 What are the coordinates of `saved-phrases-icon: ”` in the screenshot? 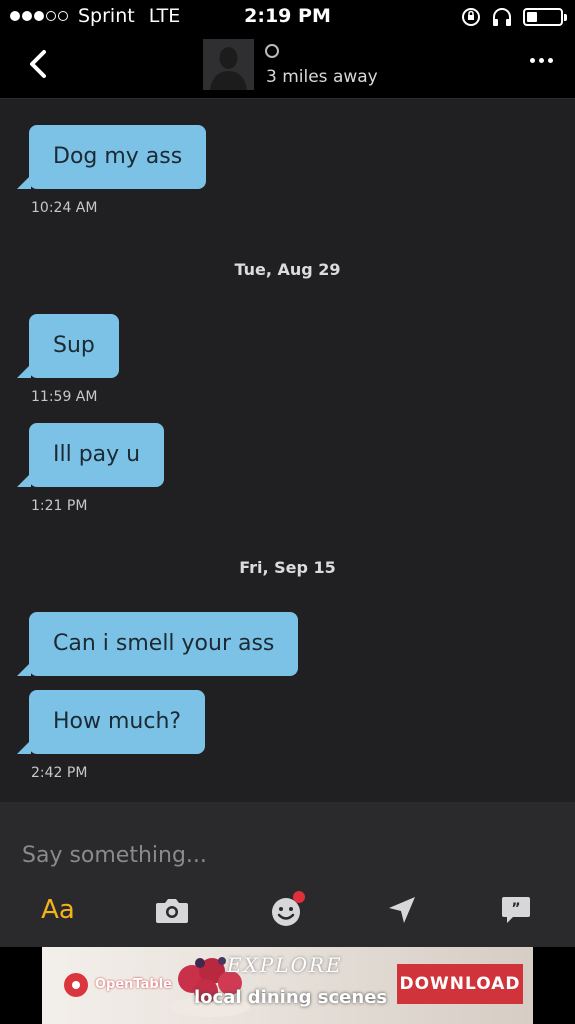 It's located at (516, 910).